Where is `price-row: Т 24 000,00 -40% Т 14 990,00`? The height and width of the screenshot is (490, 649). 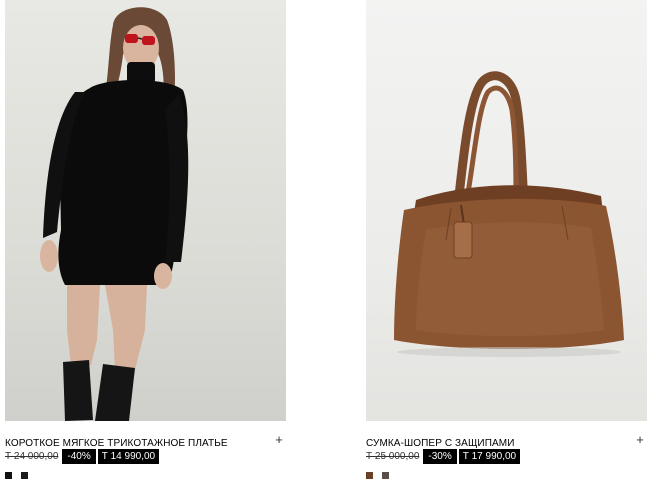 price-row: Т 24 000,00 -40% Т 14 990,00 is located at coordinates (82, 456).